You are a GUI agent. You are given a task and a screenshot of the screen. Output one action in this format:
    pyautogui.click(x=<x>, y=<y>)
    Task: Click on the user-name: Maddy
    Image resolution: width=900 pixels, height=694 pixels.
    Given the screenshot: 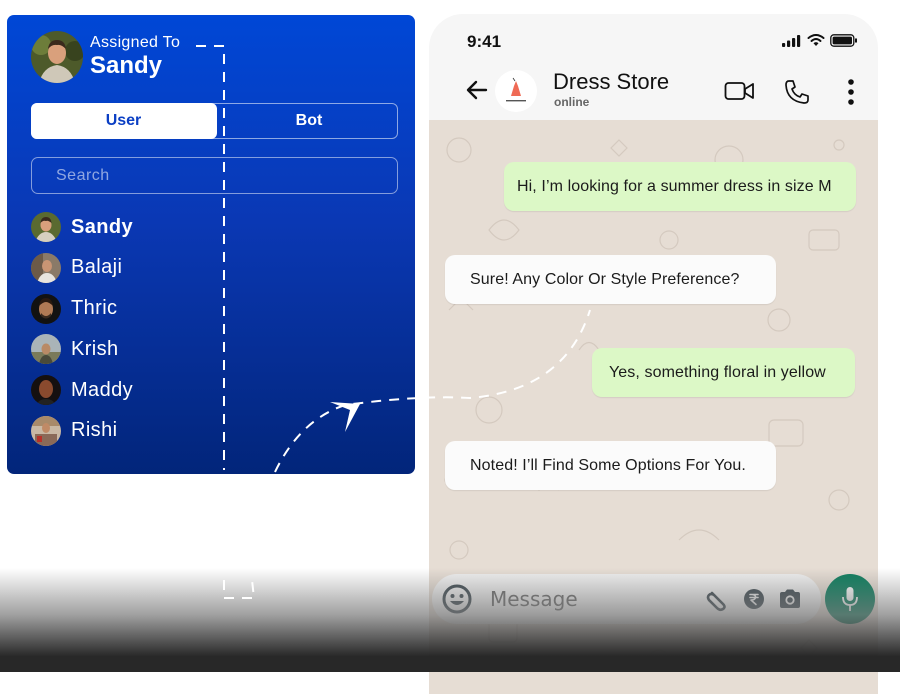 What is the action you would take?
    pyautogui.click(x=102, y=389)
    